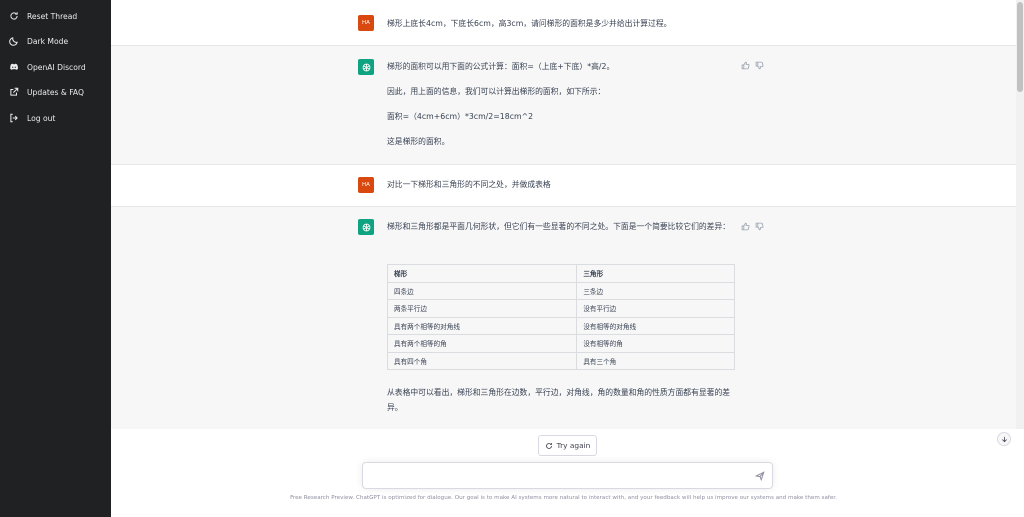 This screenshot has width=1024, height=517. Describe the element at coordinates (418, 141) in the screenshot. I see `message-paragraph: 这是梯形的面积。` at that location.